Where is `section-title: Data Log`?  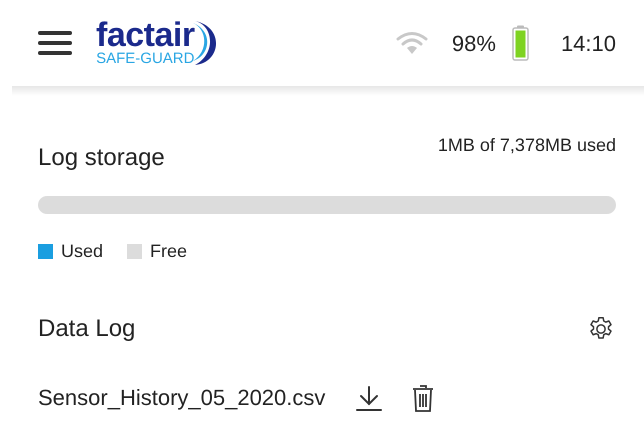
section-title: Data Log is located at coordinates (87, 329).